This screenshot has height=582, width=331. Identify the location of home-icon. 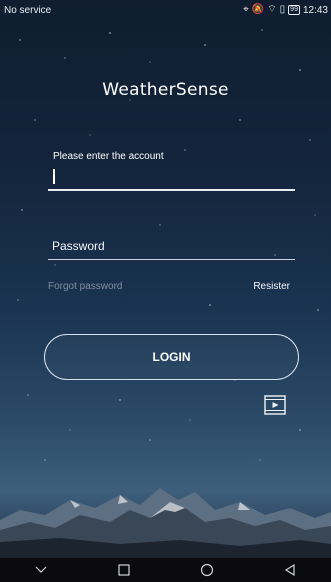
(207, 570).